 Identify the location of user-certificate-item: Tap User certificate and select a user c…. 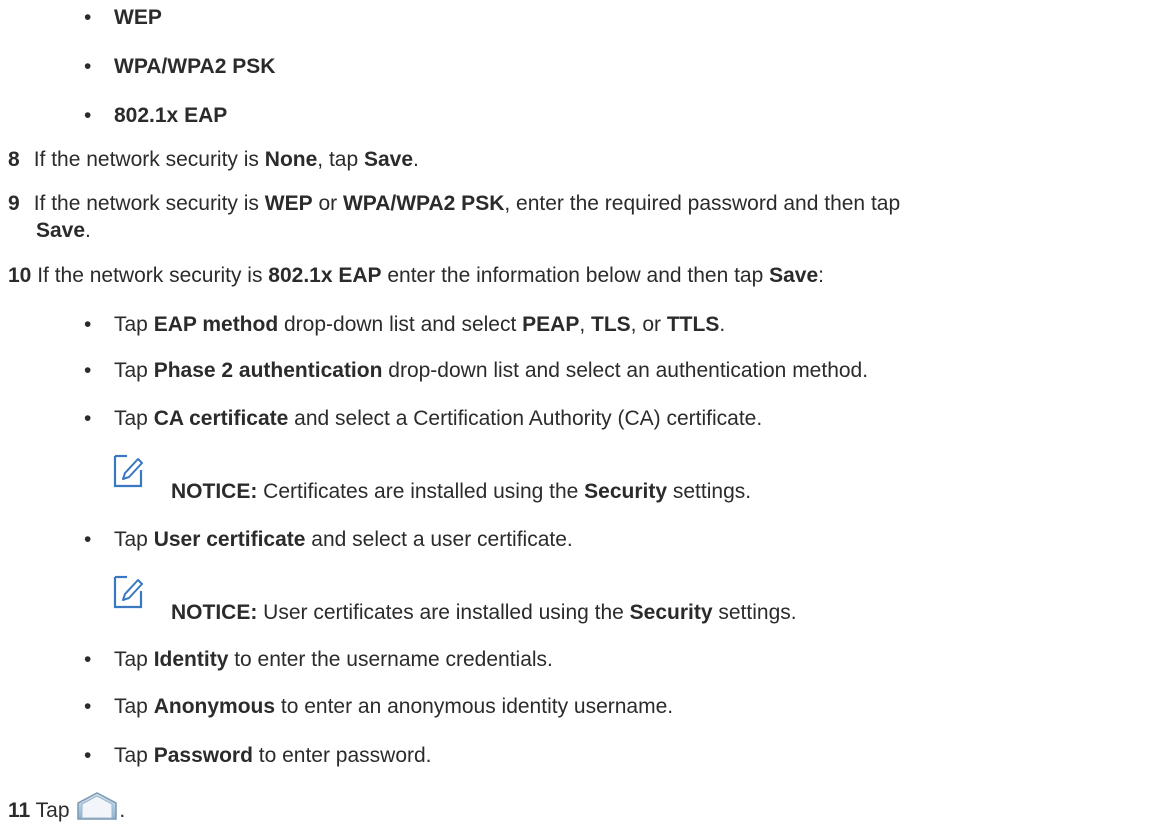
(343, 539).